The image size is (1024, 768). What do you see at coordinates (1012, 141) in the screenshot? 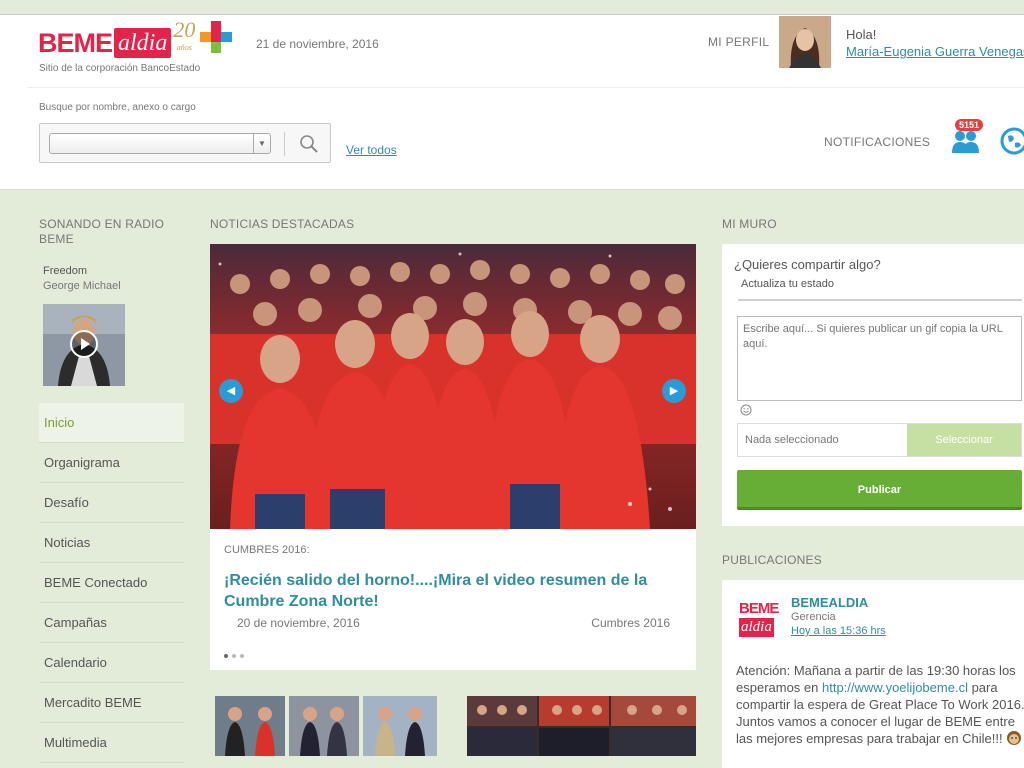
I see `globe-icon` at bounding box center [1012, 141].